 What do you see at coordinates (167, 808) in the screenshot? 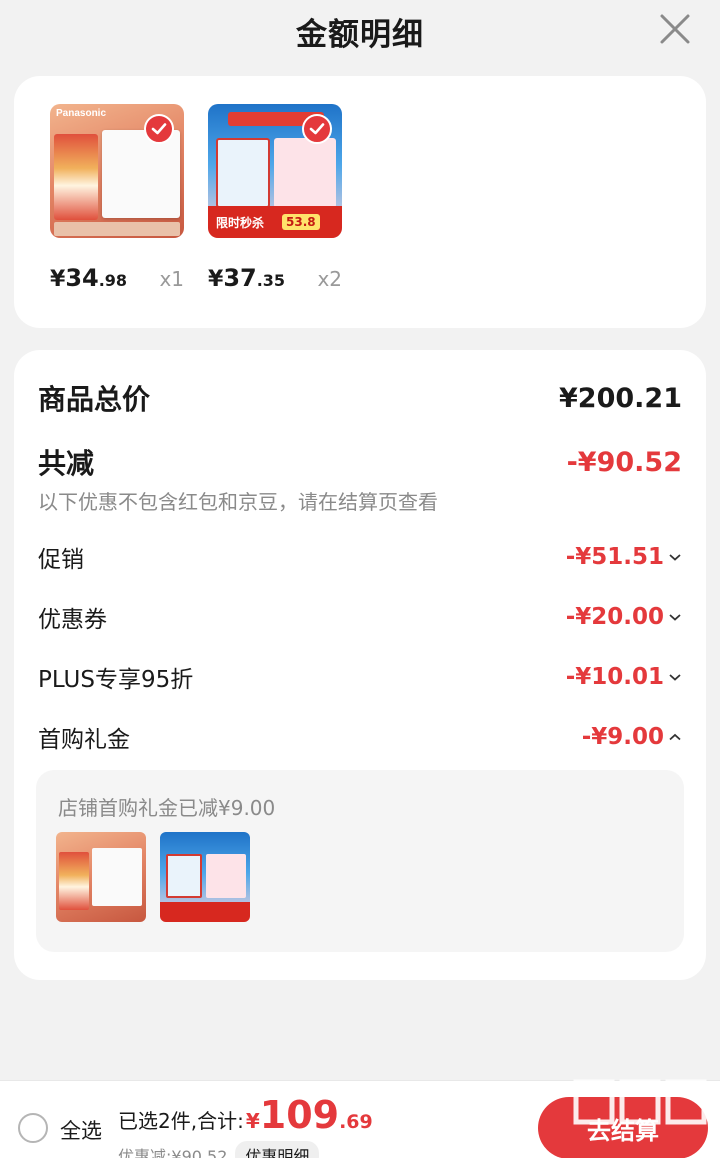
I see `gift-detail-title: 店铺首购礼金已减¥9.00` at bounding box center [167, 808].